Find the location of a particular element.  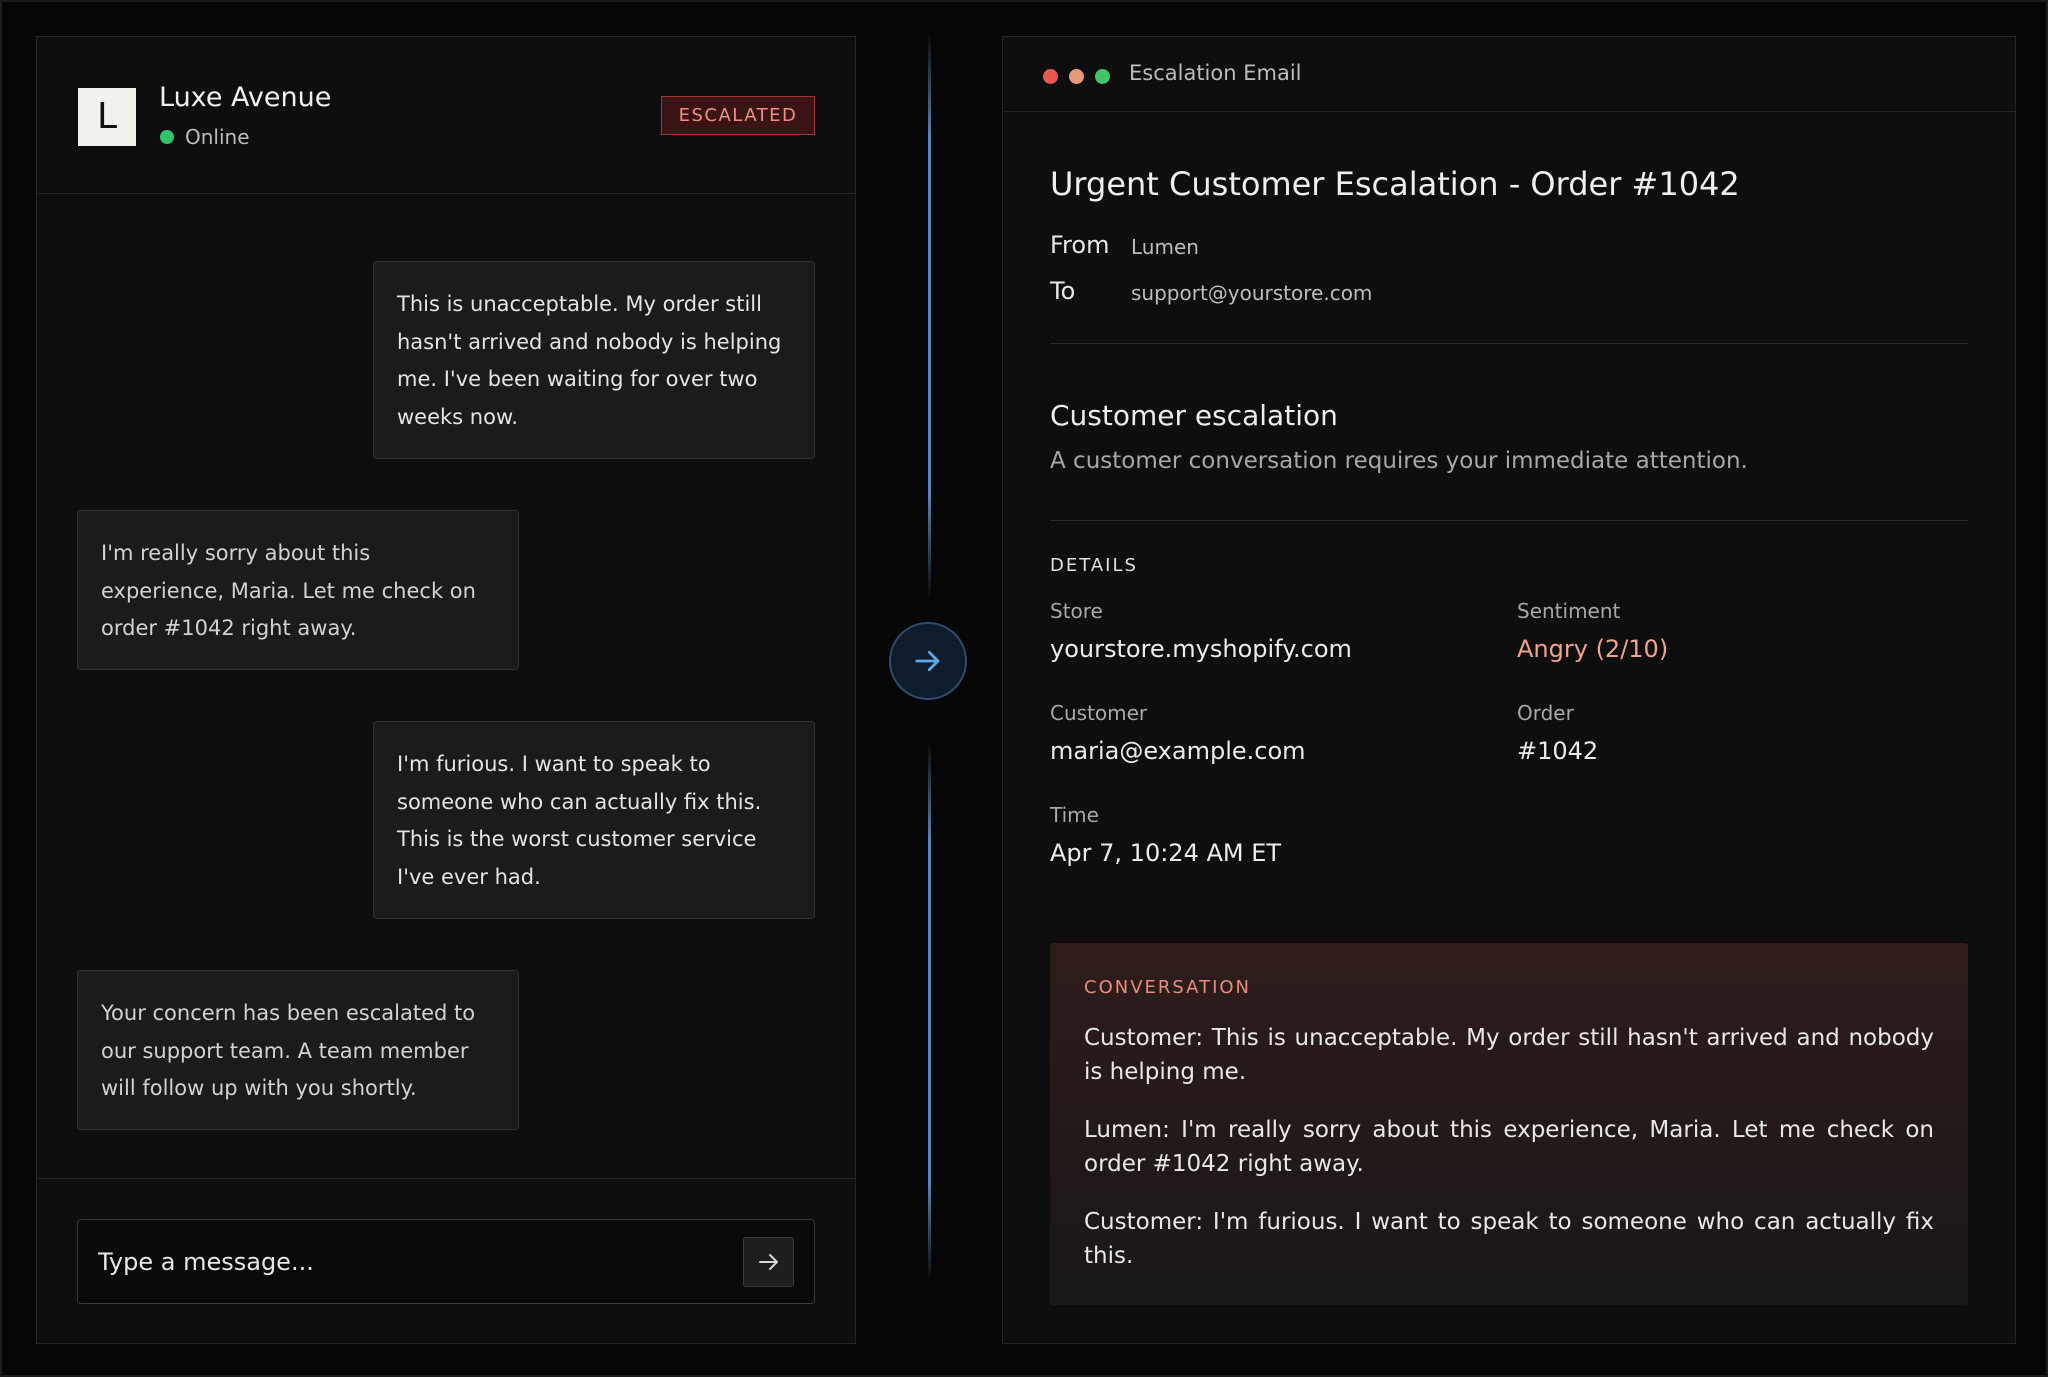

section-heading: Customer escalation is located at coordinates (1194, 415).